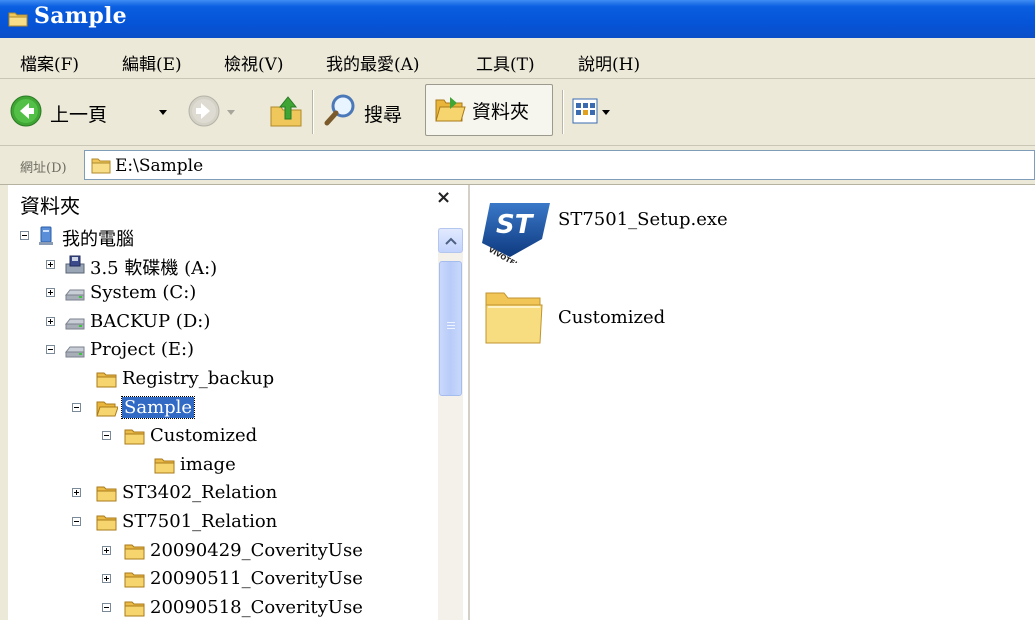  I want to click on tree-item: 20090518_CoverityUse, so click(223, 609).